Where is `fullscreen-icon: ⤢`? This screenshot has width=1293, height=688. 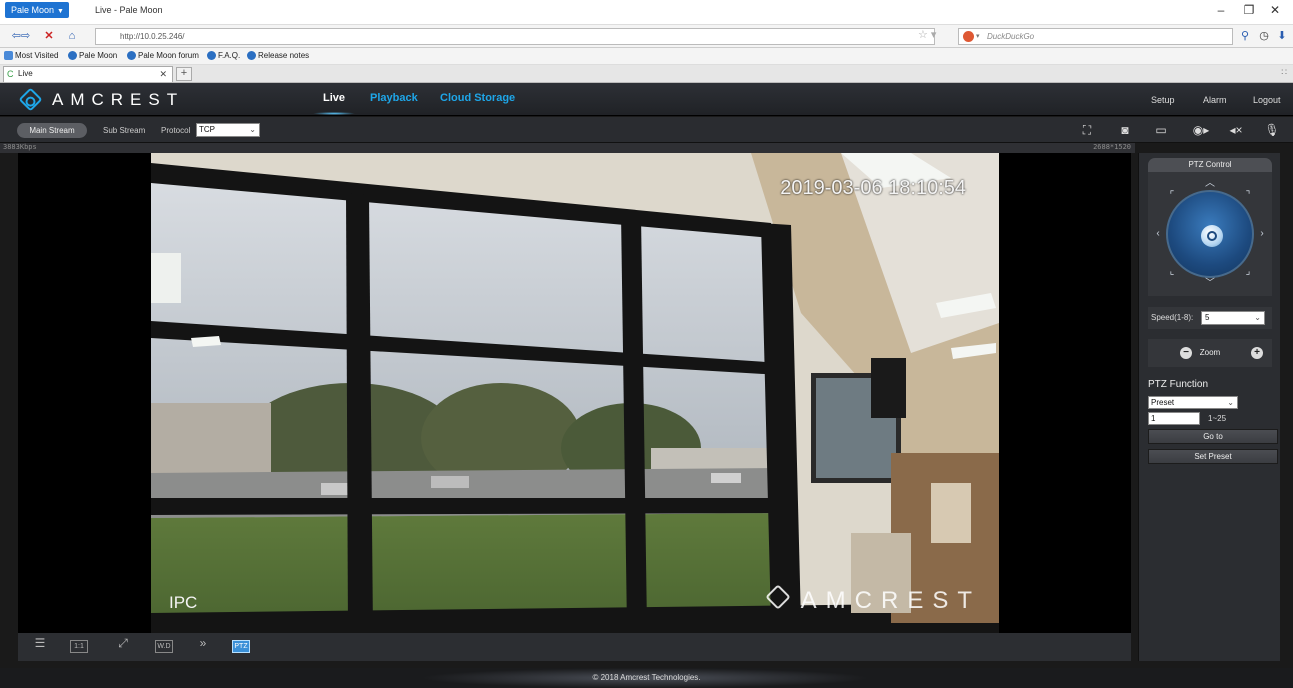
fullscreen-icon: ⤢ is located at coordinates (123, 644).